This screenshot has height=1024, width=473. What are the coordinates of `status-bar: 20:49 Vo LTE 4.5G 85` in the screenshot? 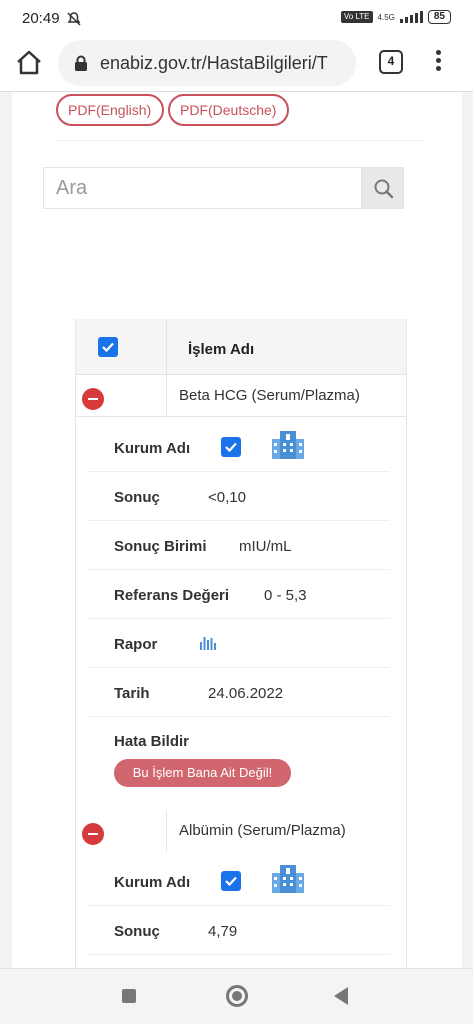 It's located at (236, 18).